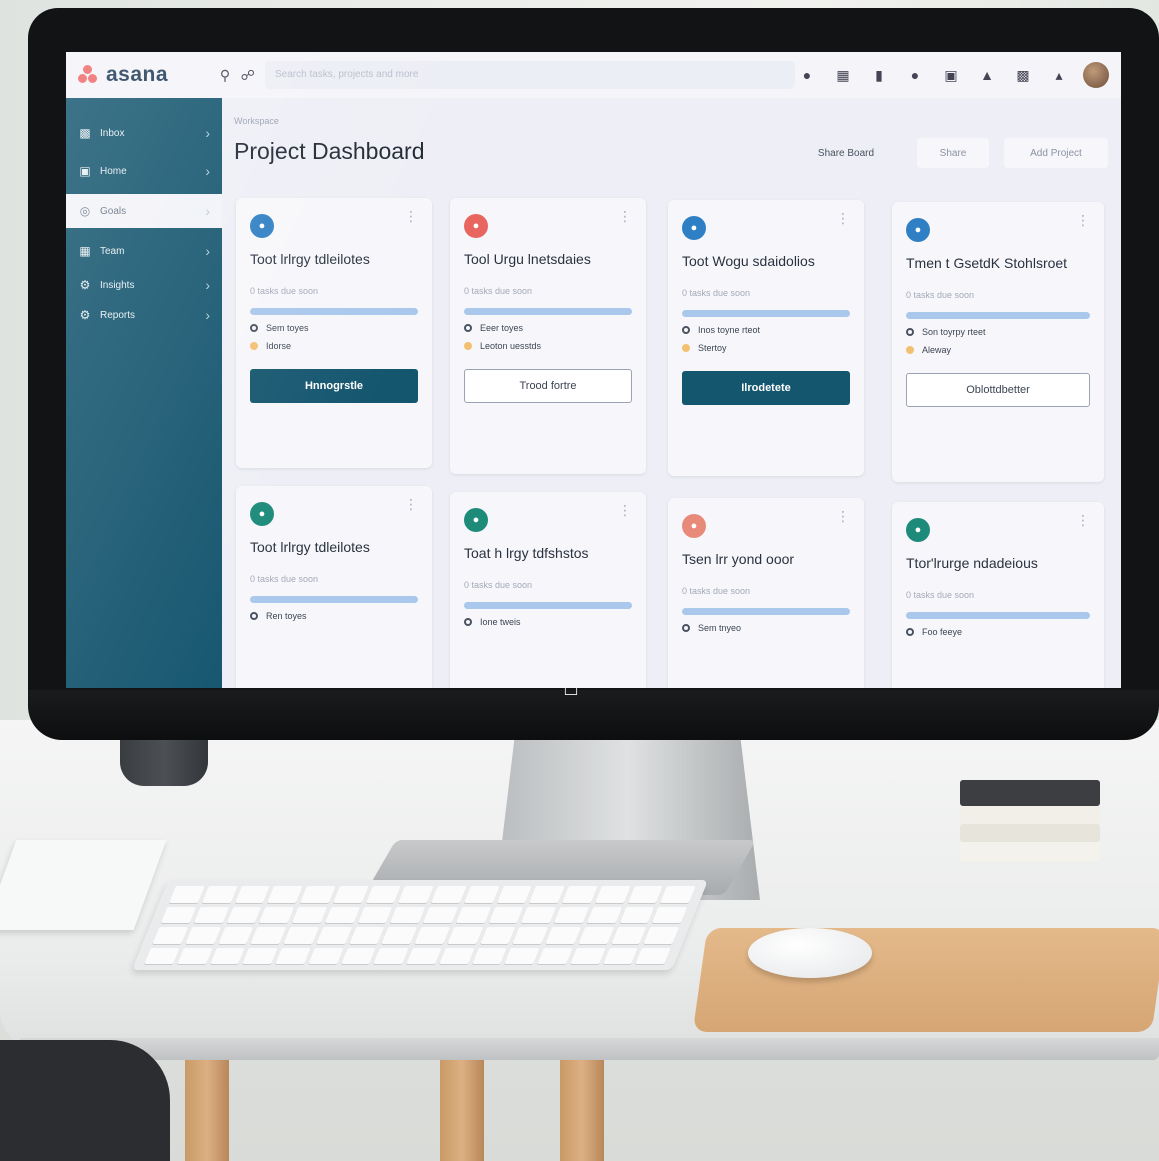  I want to click on card-title: Tsen lrr yond ooor, so click(738, 559).